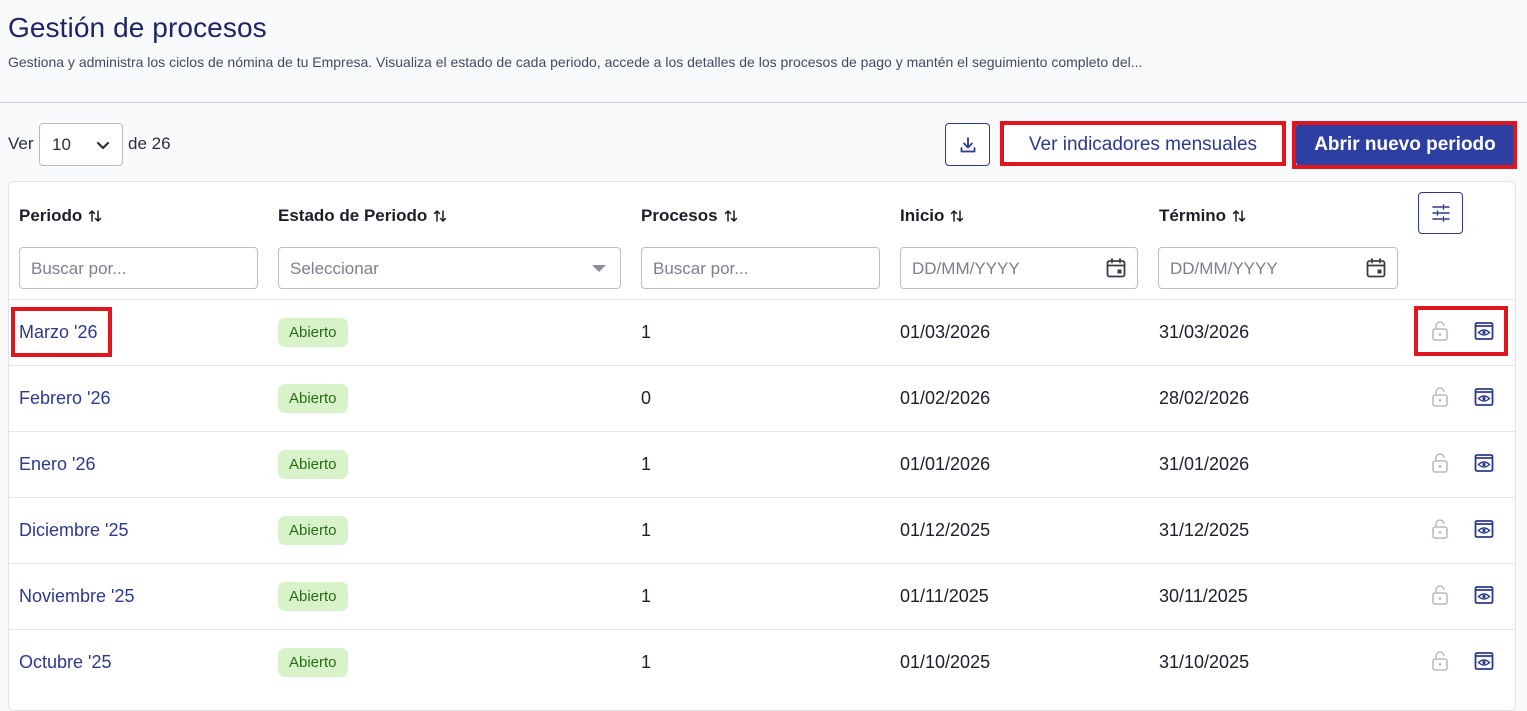  What do you see at coordinates (81, 144) in the screenshot?
I see `page-size-select: 10` at bounding box center [81, 144].